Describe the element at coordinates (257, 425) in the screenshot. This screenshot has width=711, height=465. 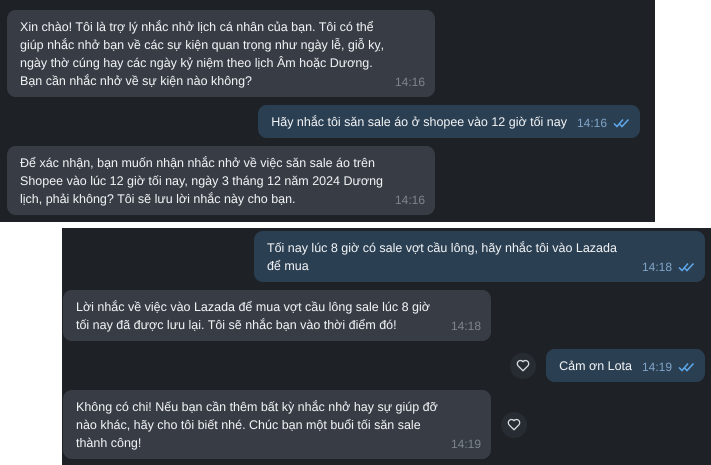
I see `message-text: Không có chi! Nếu bạn cần thêm bất kỳ nhắc nhở hay sự giúp đỡ nào khác, hãy cho tôi biết nhé. Chúc bạn một buổi tối săn sale thành công!` at that location.